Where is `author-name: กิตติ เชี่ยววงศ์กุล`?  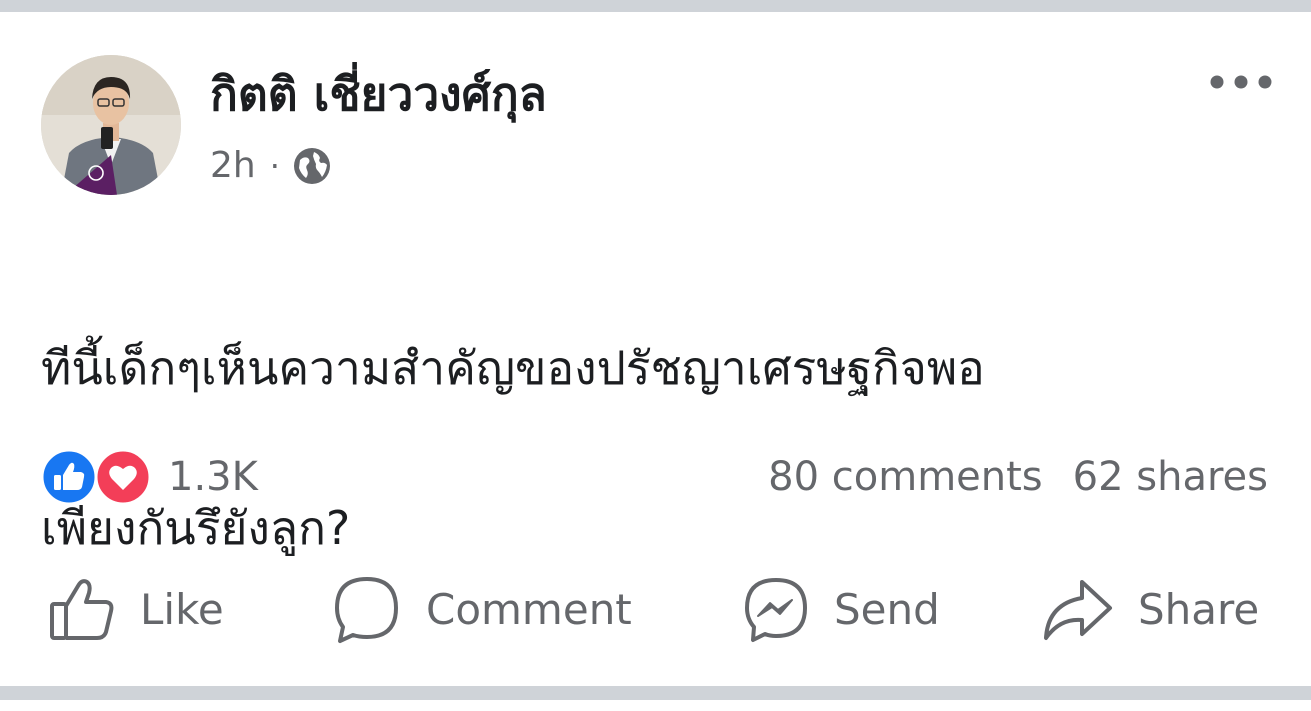
author-name: กิตติ เชี่ยววงศ์กุล is located at coordinates (378, 94).